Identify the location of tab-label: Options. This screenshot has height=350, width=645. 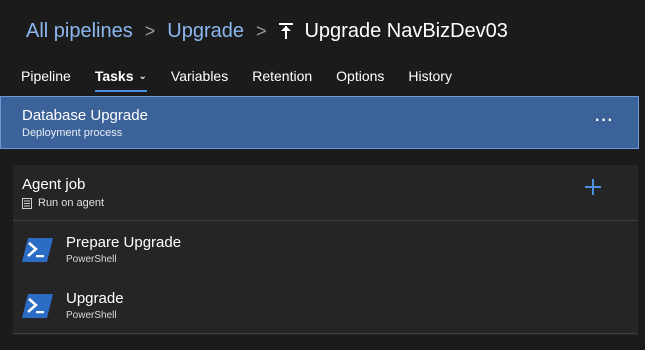
(360, 76).